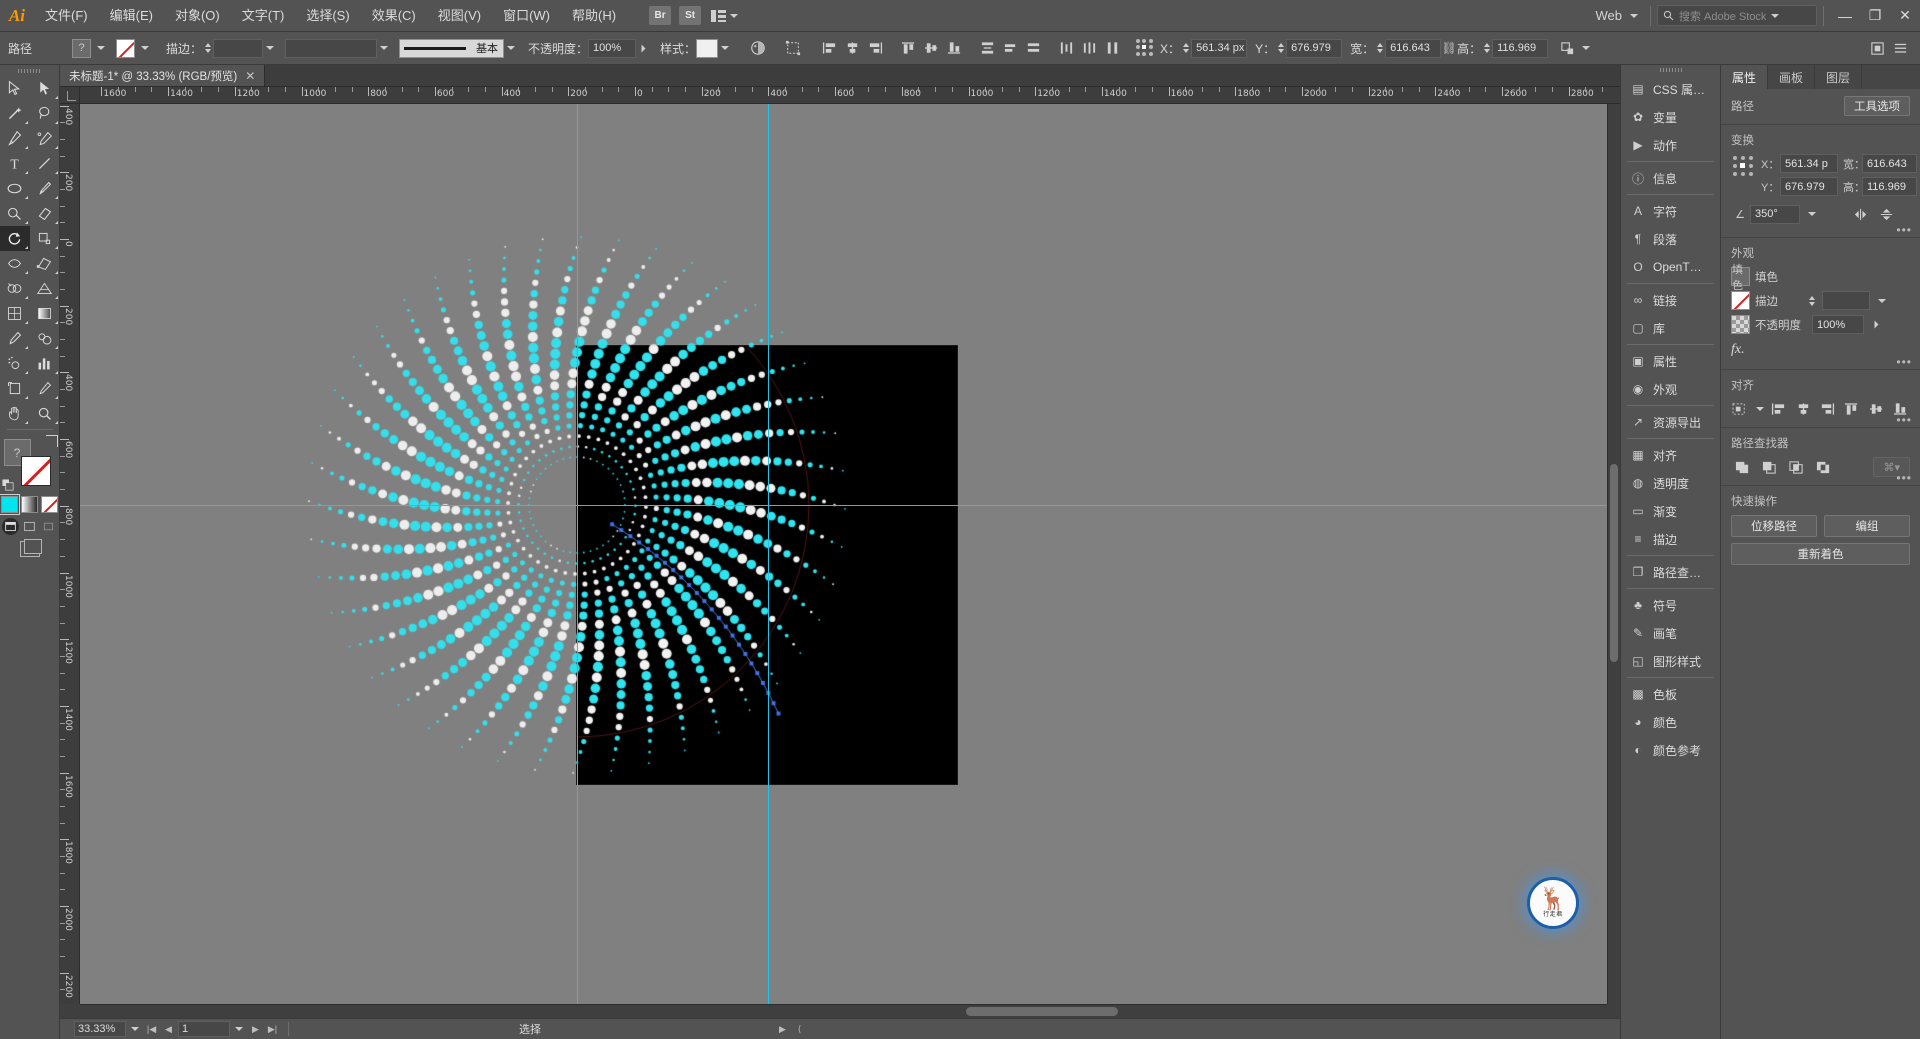  I want to click on prev-artboard-button: ◀, so click(168, 1029).